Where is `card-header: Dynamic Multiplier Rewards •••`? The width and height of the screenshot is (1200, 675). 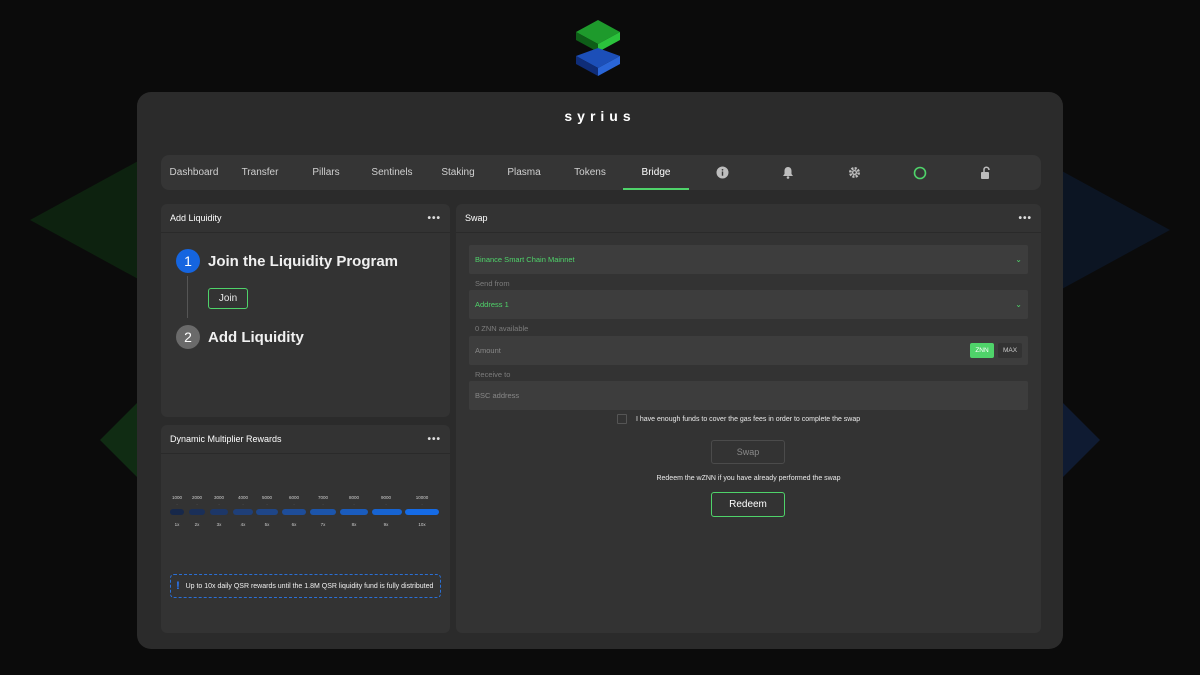 card-header: Dynamic Multiplier Rewards ••• is located at coordinates (305, 439).